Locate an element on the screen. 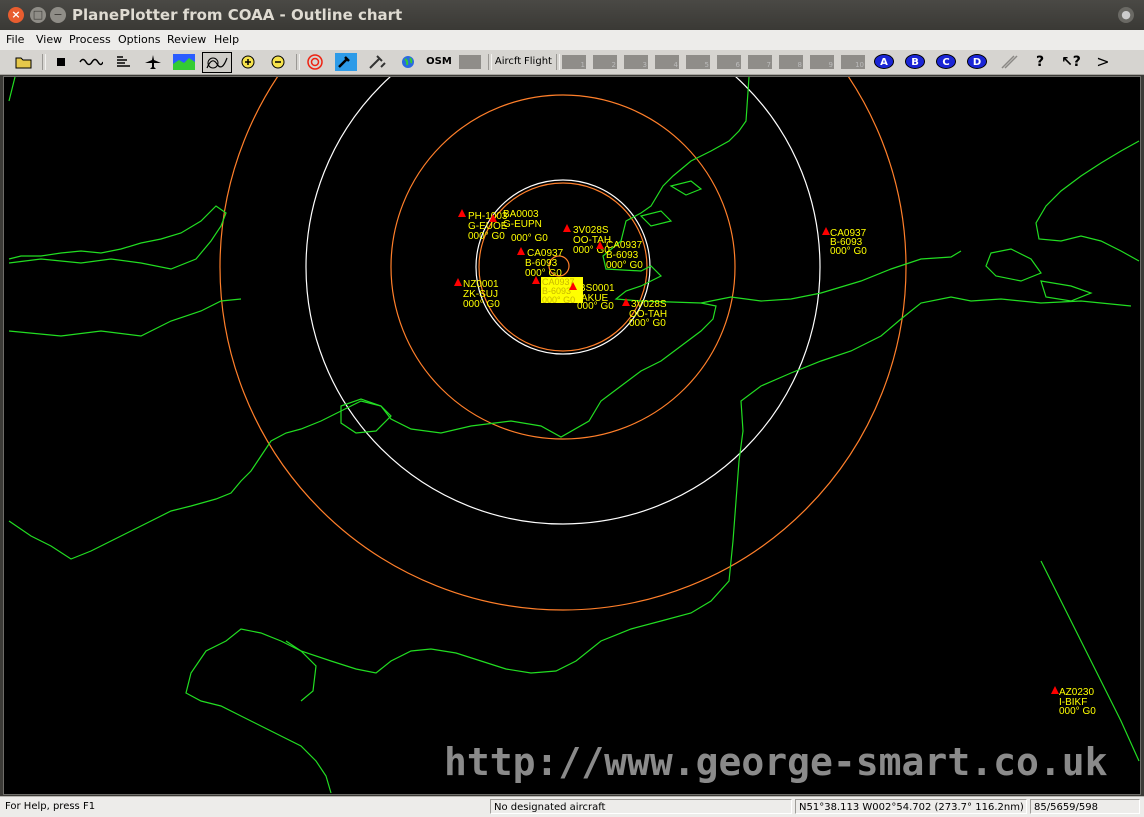  zoom-in-icon is located at coordinates (248, 61).